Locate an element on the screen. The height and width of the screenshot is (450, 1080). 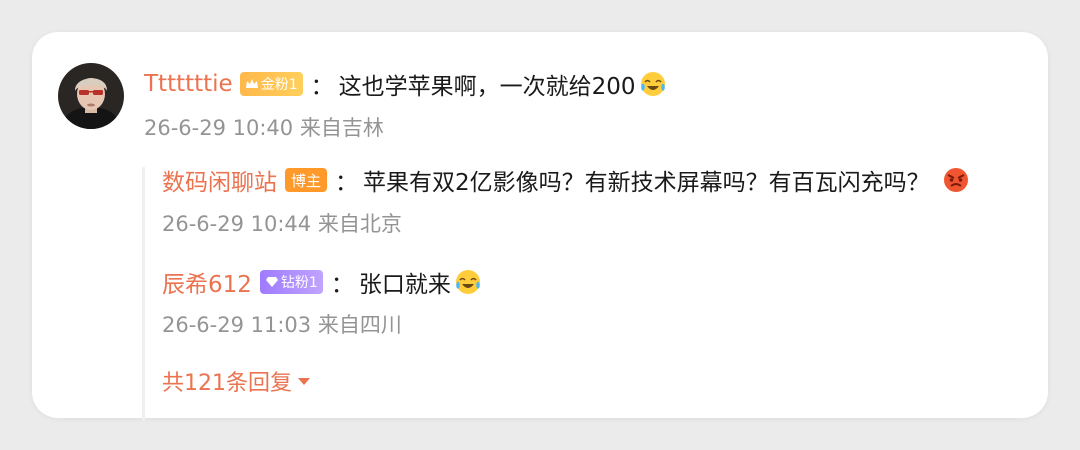
comment-meta: 26-6-29 10:40 来自吉林 is located at coordinates (264, 128).